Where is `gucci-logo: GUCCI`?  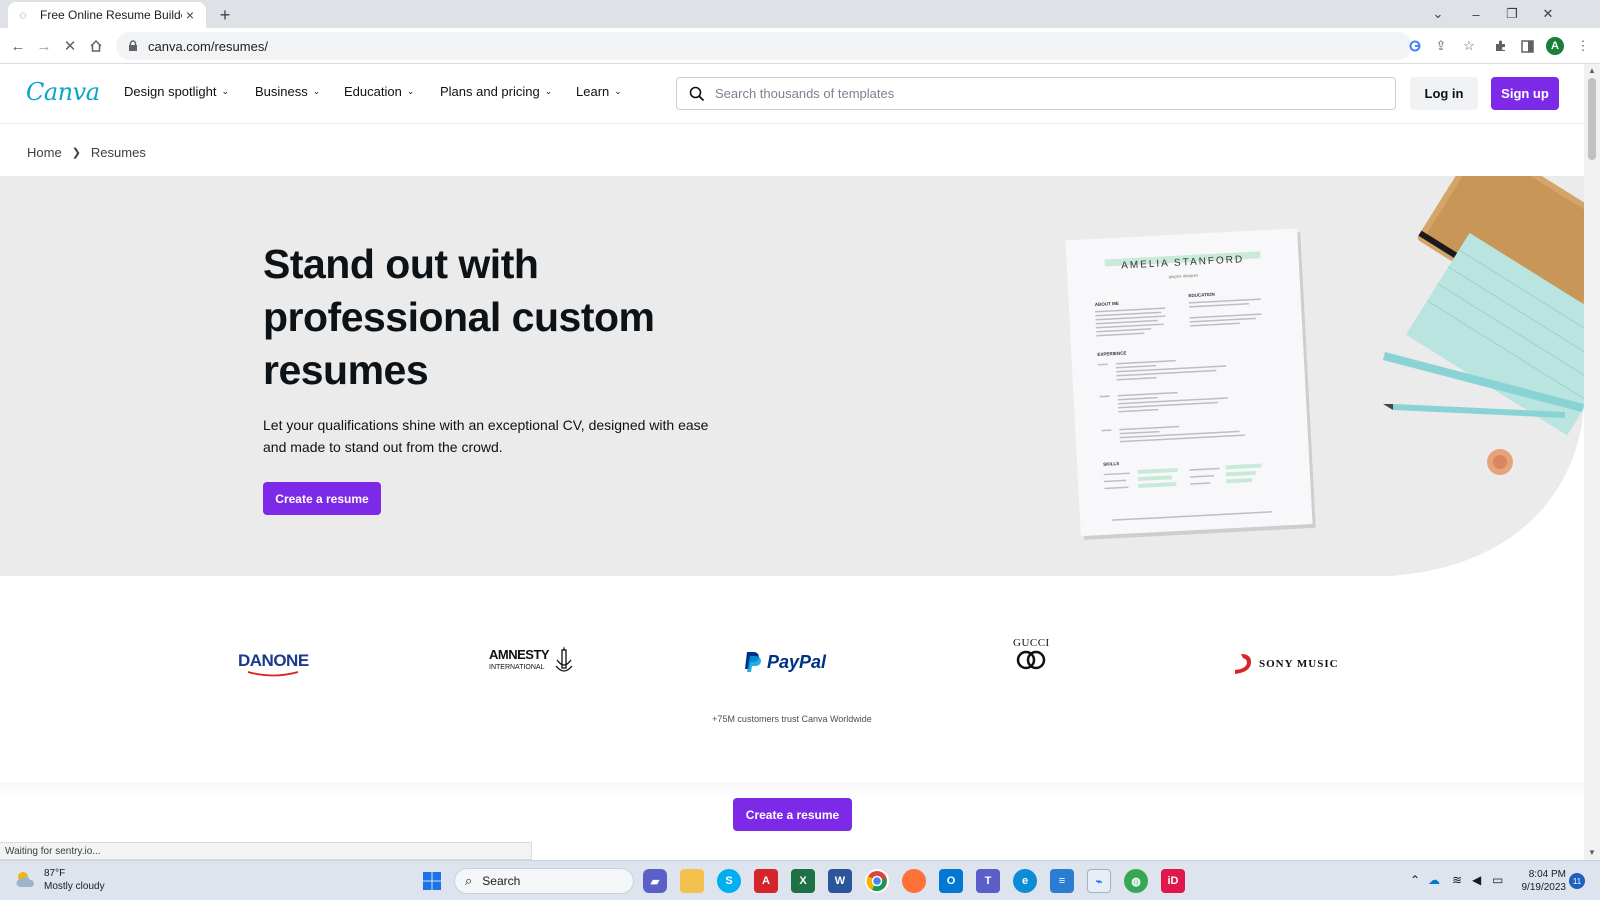
gucci-logo: GUCCI is located at coordinates (1031, 654).